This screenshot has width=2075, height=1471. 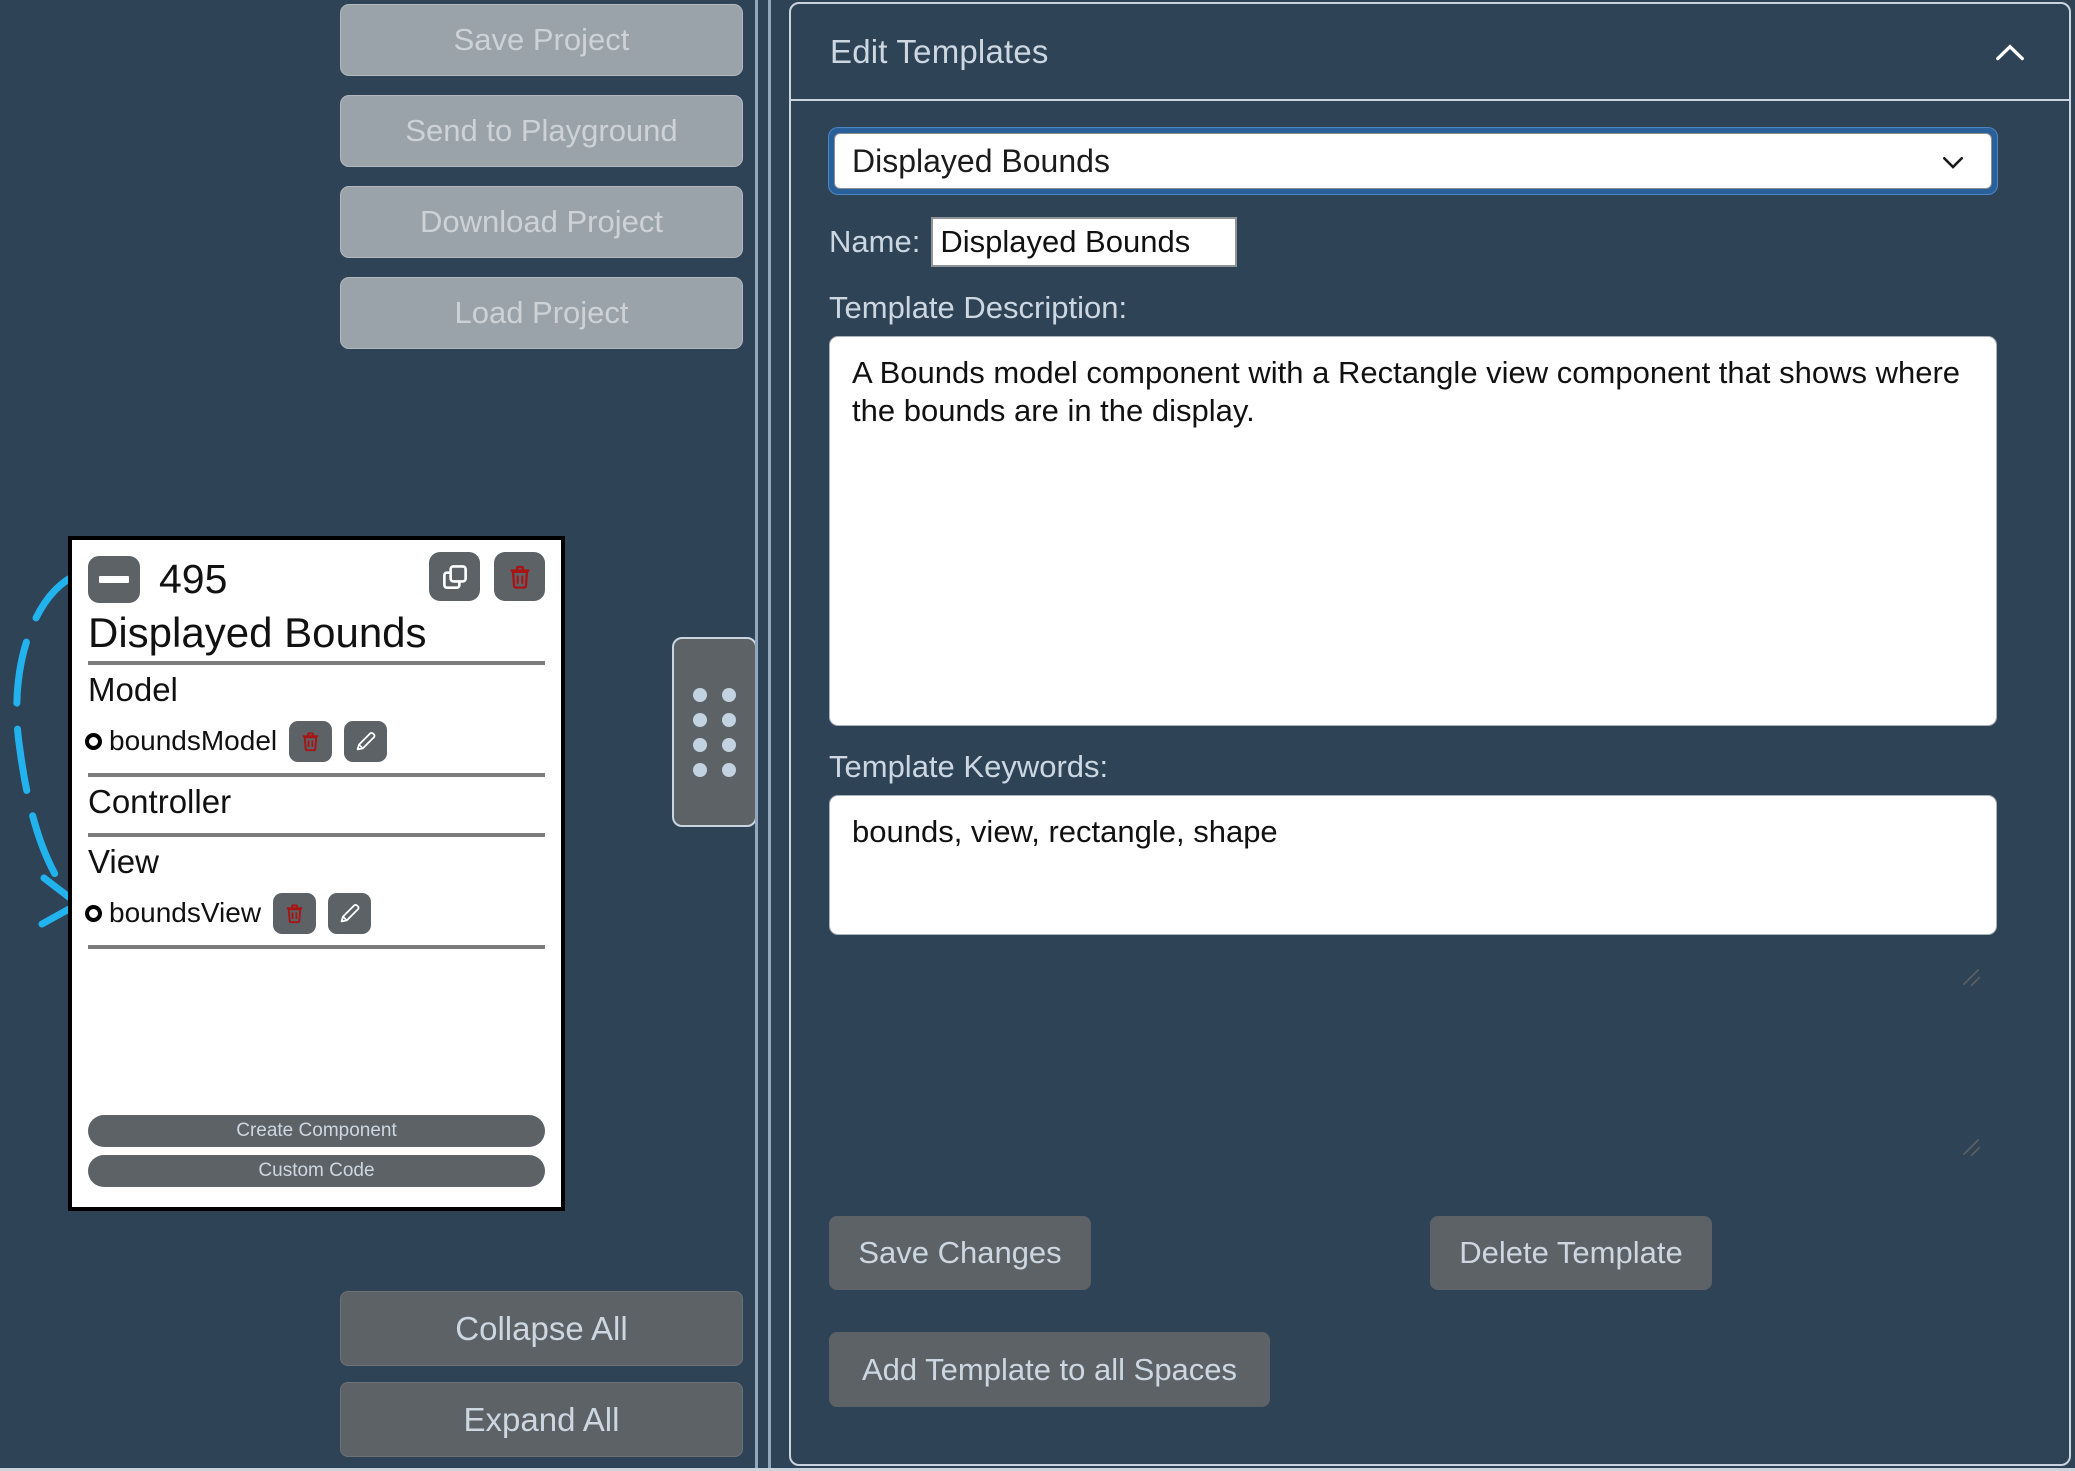 I want to click on custom-code-button: Custom Code, so click(x=316, y=1171).